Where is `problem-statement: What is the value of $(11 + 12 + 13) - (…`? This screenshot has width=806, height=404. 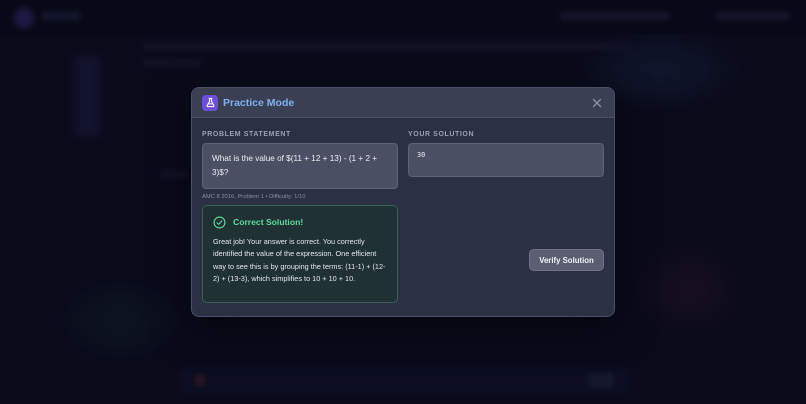
problem-statement: What is the value of $(11 + 12 + 13) - (… is located at coordinates (300, 166).